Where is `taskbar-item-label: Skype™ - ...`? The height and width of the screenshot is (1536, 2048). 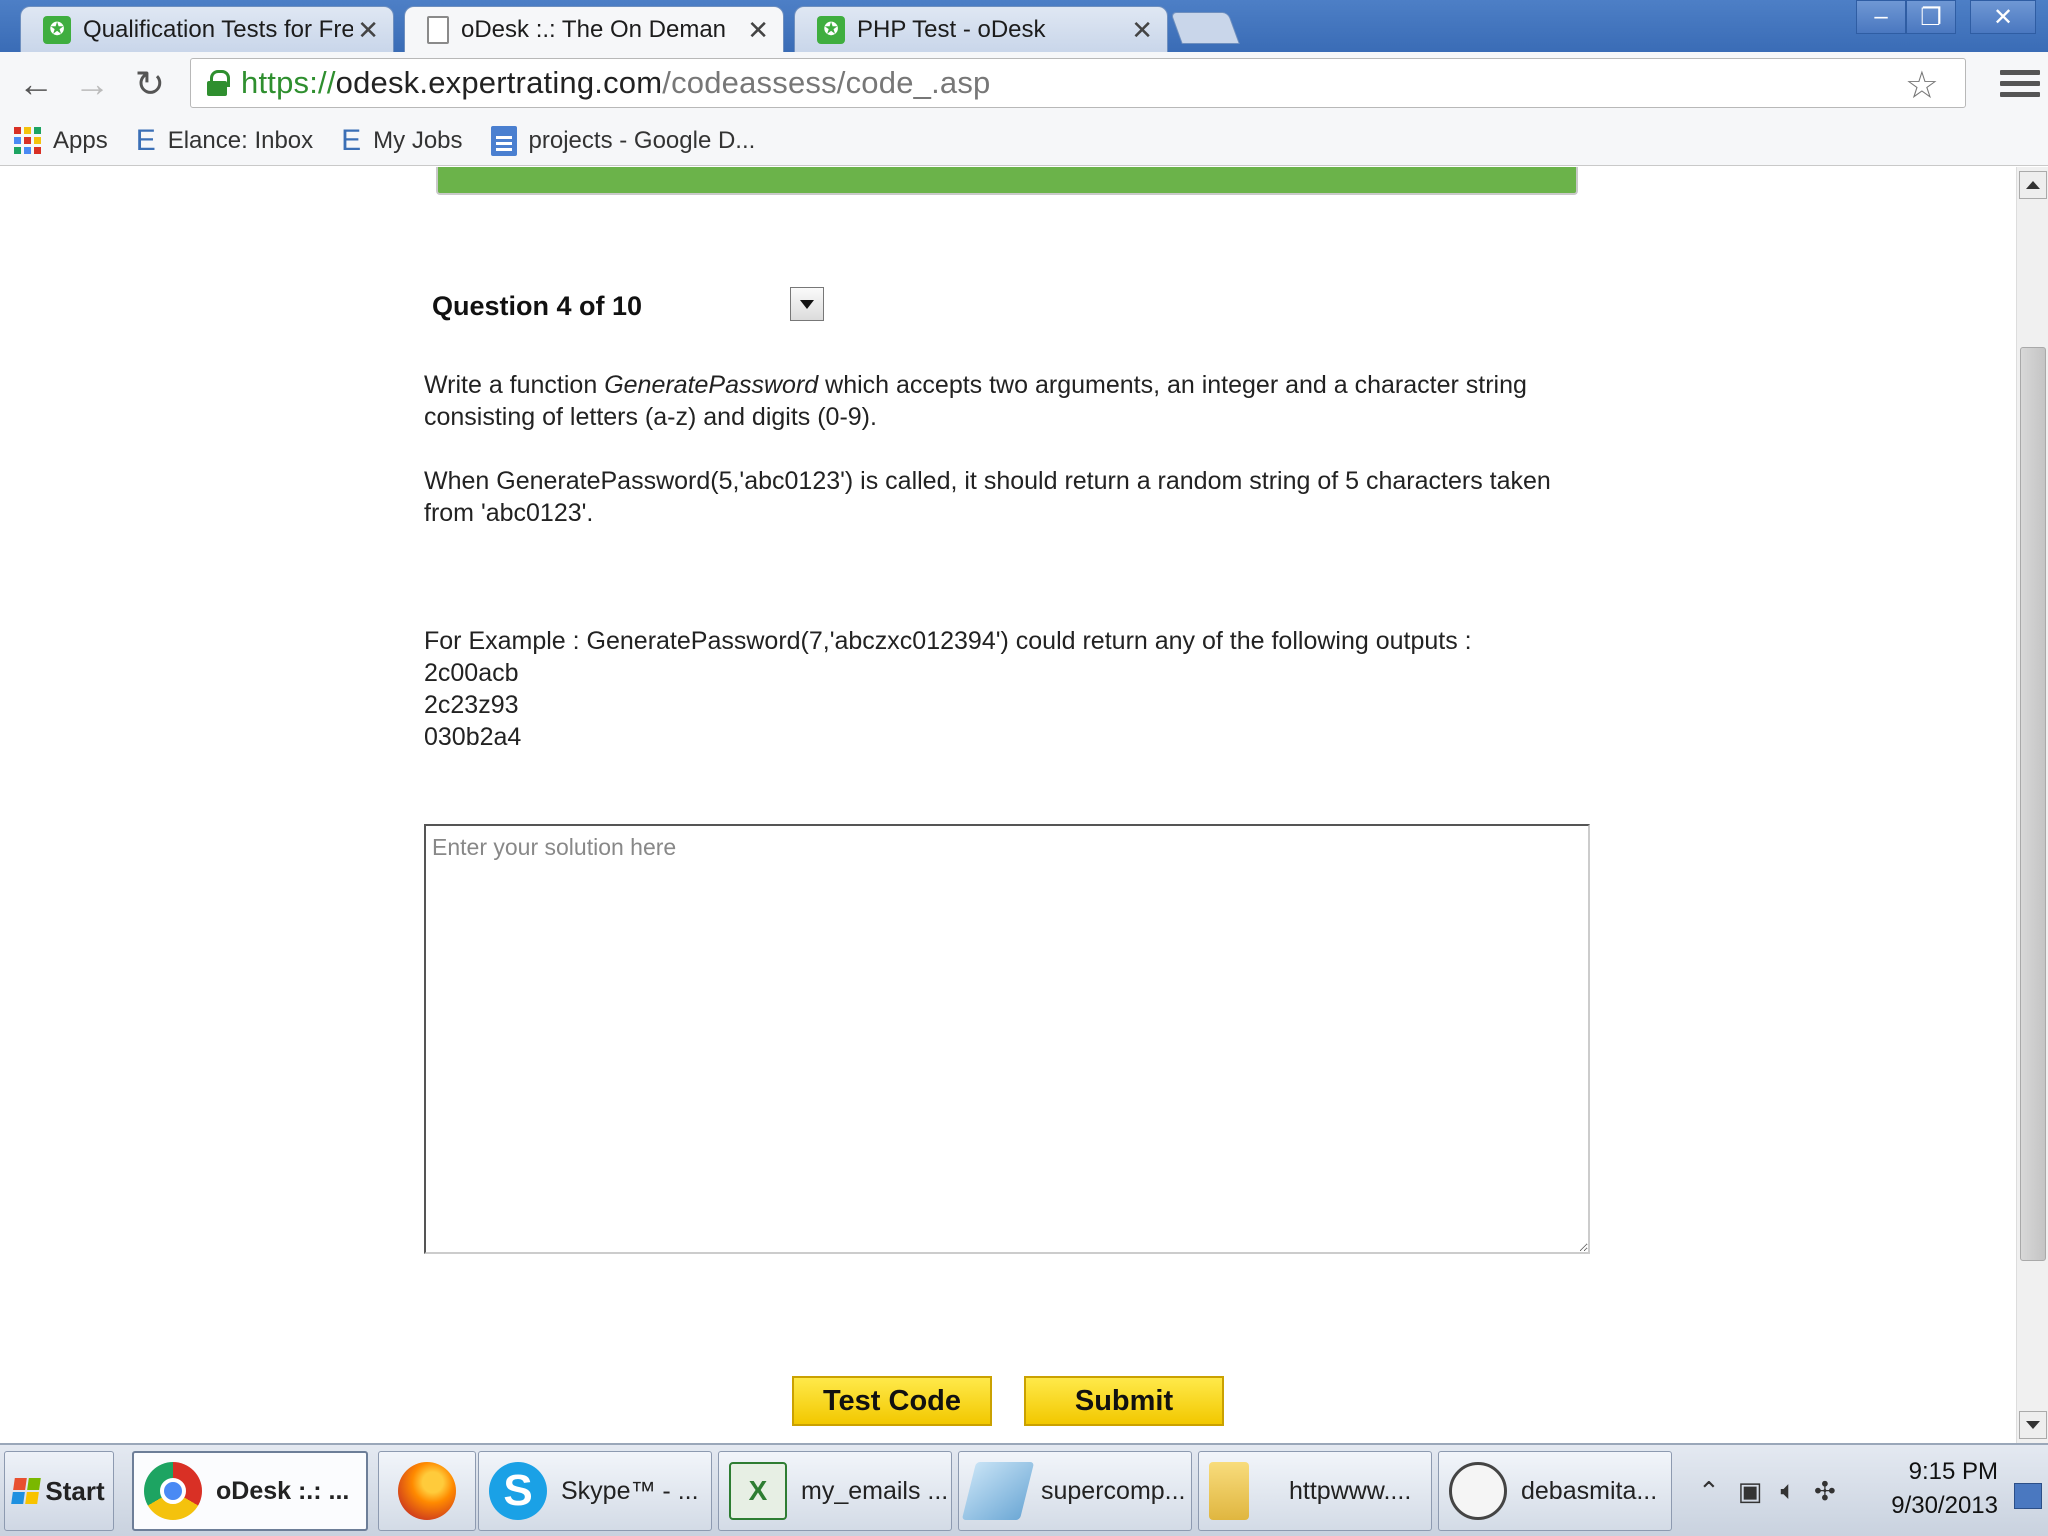 taskbar-item-label: Skype™ - ... is located at coordinates (630, 1490).